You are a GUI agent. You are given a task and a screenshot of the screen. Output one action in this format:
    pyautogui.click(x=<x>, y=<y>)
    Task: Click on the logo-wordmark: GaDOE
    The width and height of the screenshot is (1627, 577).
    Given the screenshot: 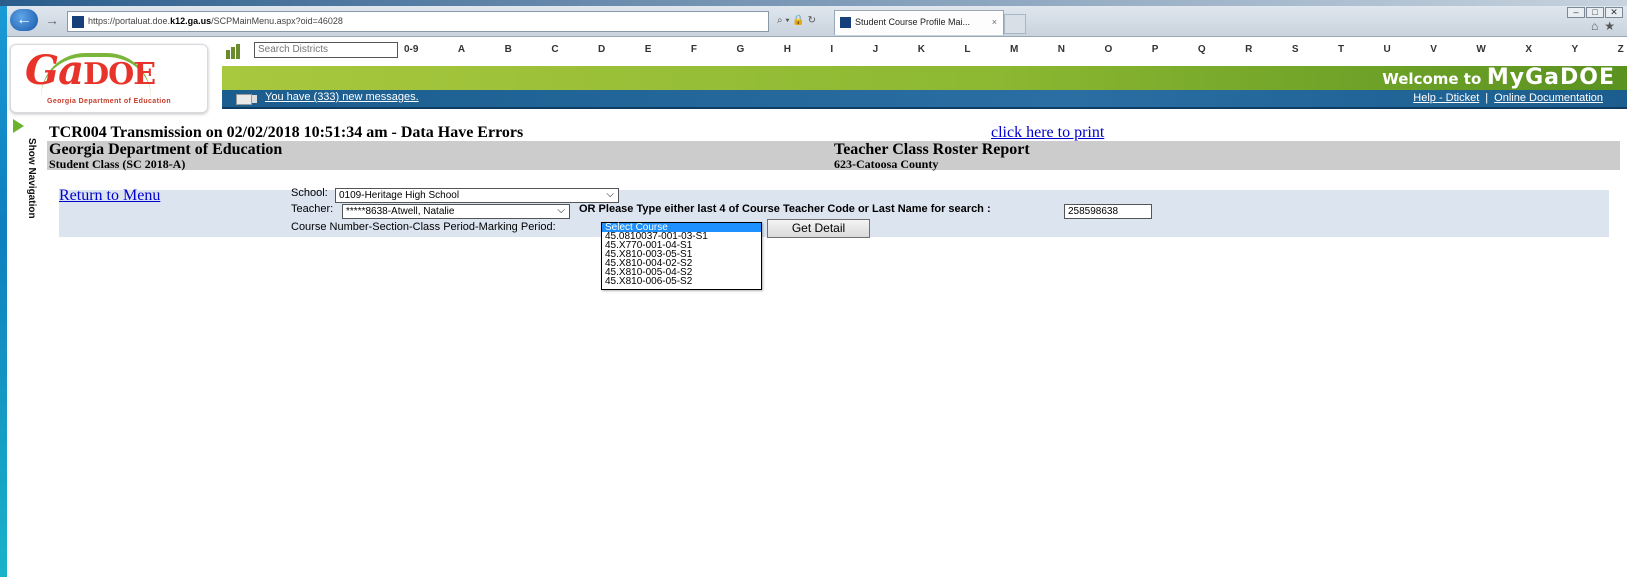 What is the action you would take?
    pyautogui.click(x=90, y=70)
    